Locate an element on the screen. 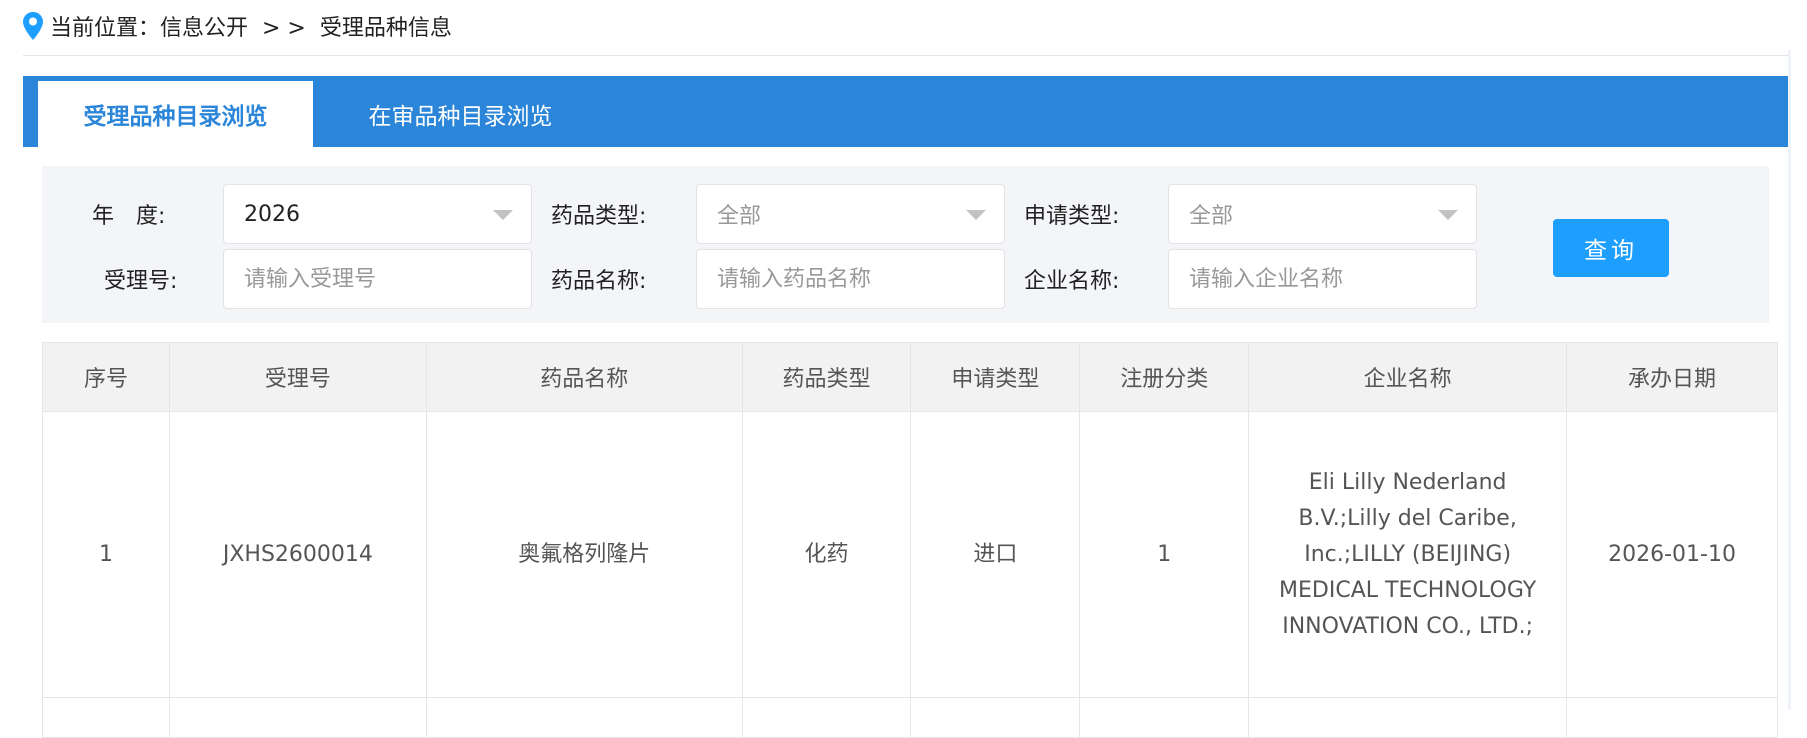  drug-name-field is located at coordinates (850, 279).